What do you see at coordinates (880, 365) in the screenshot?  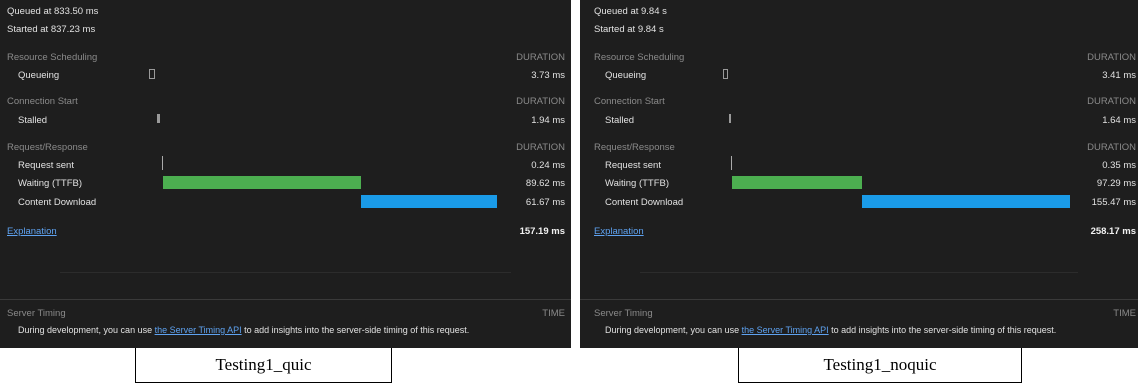 I see `caption-noquic: Testing1_noquic` at bounding box center [880, 365].